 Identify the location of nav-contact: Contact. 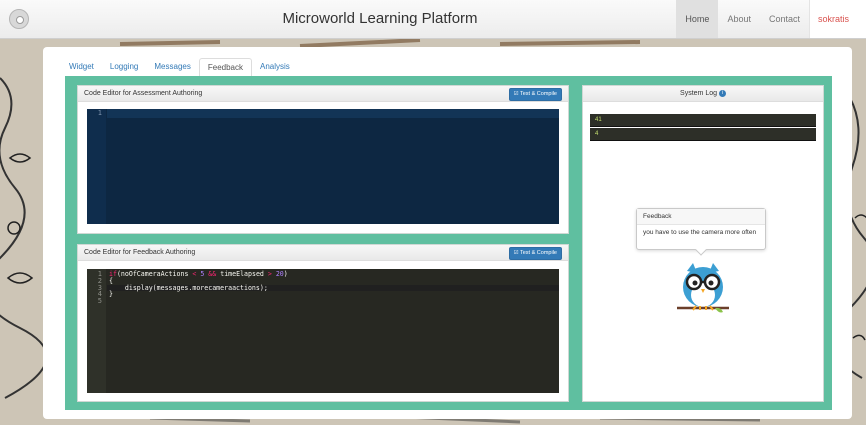
(784, 19).